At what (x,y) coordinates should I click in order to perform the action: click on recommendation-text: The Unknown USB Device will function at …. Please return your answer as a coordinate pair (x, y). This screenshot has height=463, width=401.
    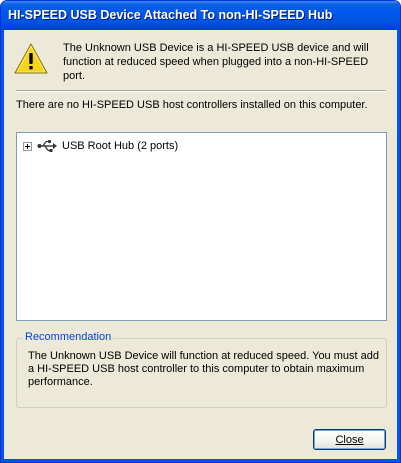
    Looking at the image, I should click on (203, 369).